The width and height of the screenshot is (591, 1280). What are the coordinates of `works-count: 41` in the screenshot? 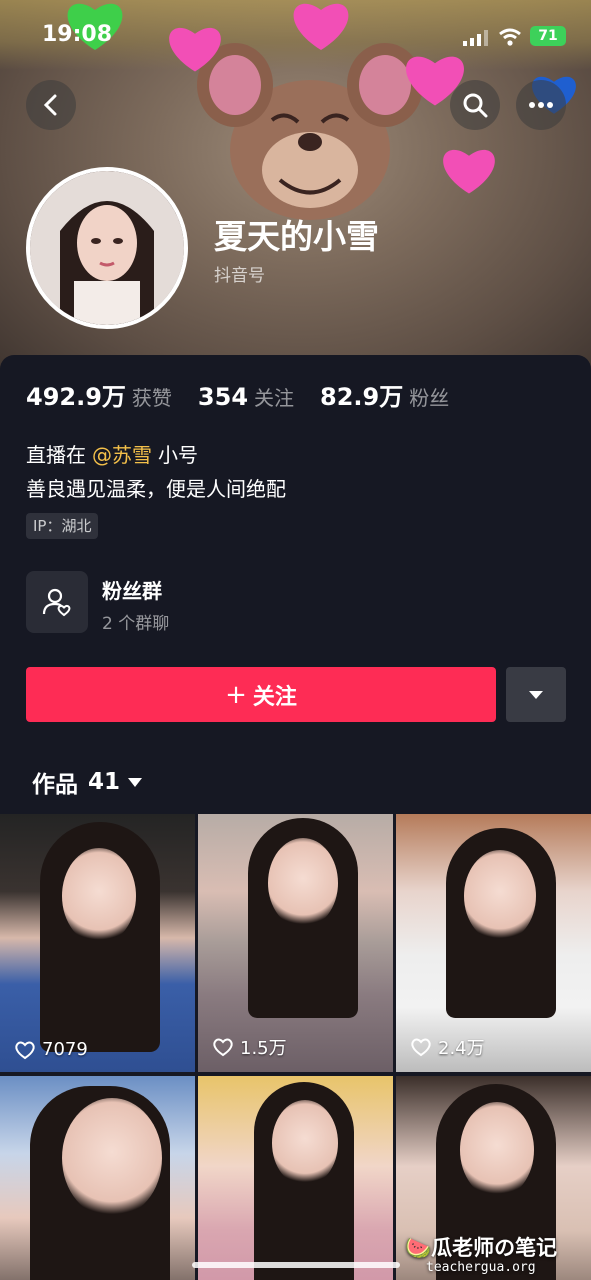 It's located at (104, 782).